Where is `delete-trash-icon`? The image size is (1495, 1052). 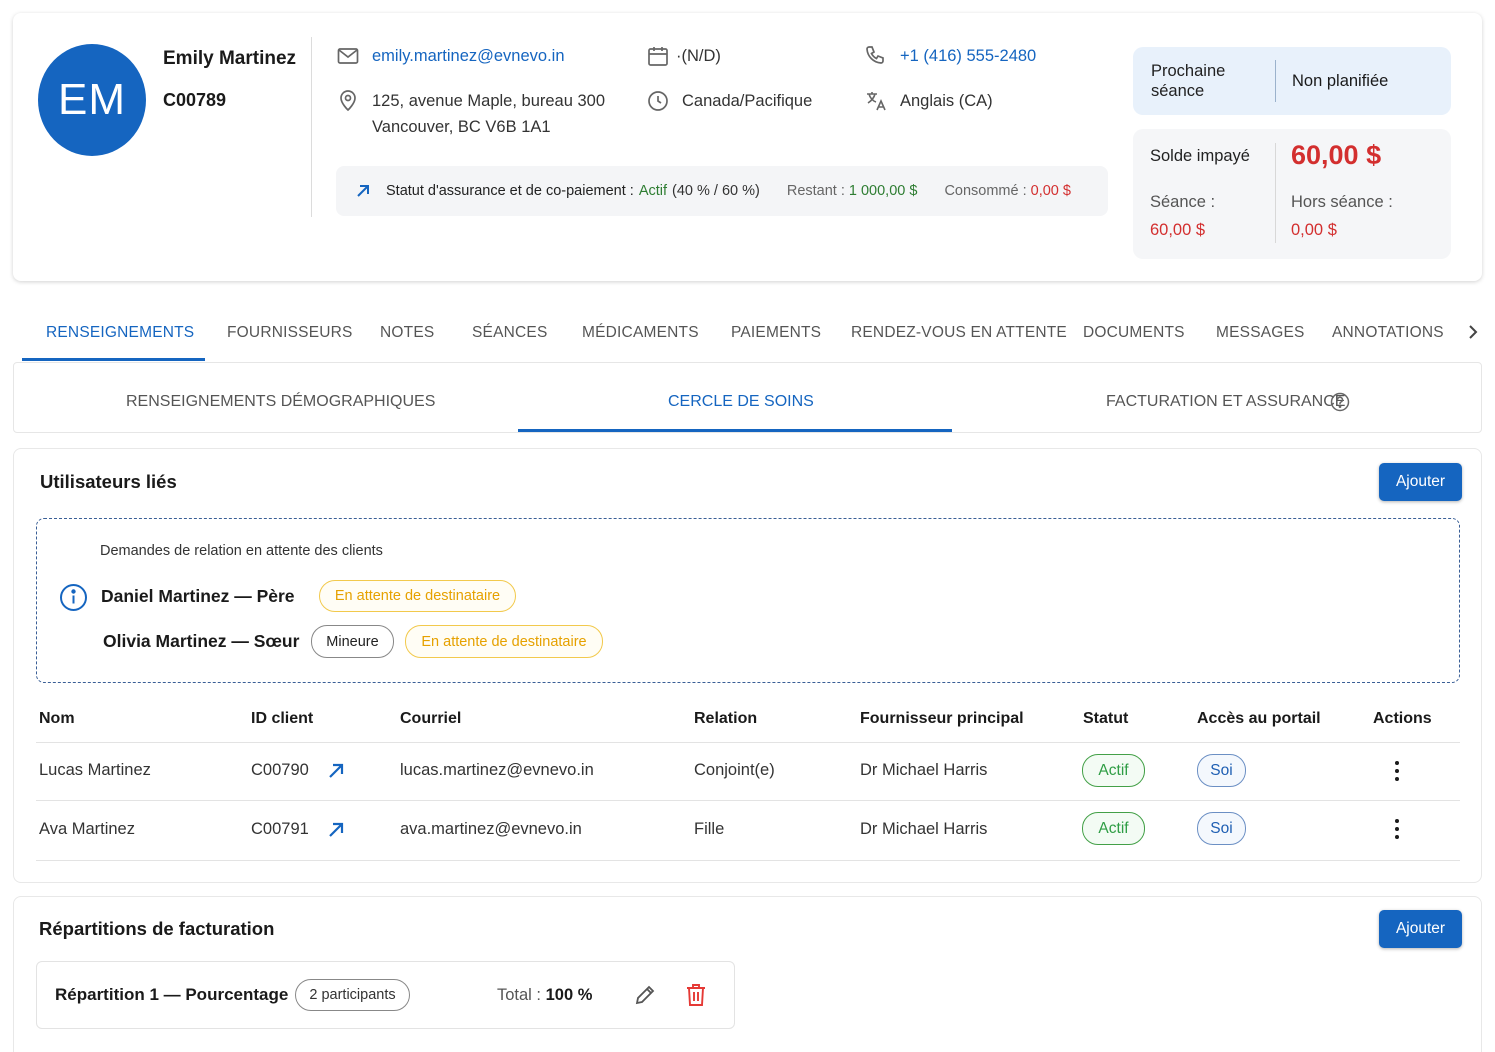
delete-trash-icon is located at coordinates (696, 995).